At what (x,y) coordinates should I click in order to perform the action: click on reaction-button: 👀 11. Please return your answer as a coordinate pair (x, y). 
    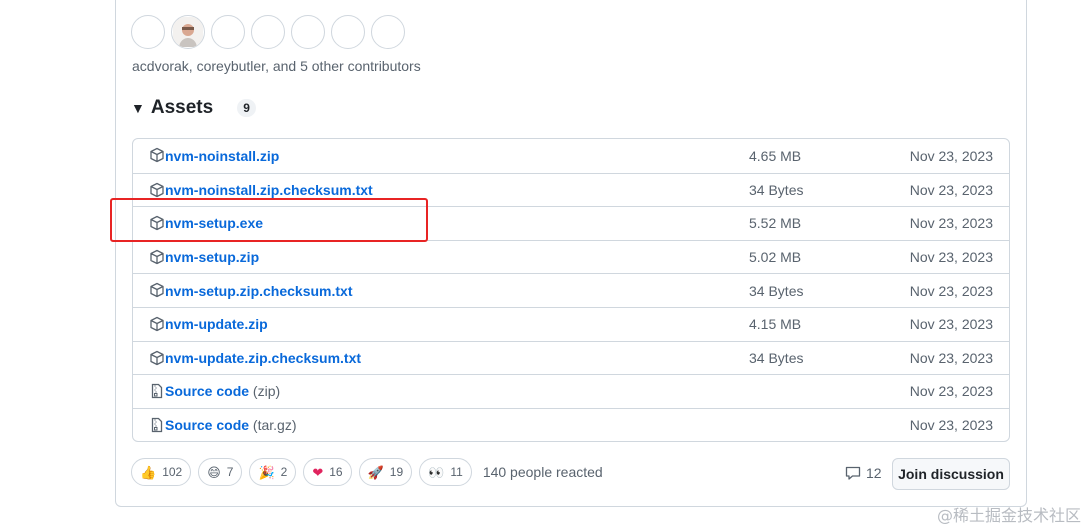
    Looking at the image, I should click on (445, 472).